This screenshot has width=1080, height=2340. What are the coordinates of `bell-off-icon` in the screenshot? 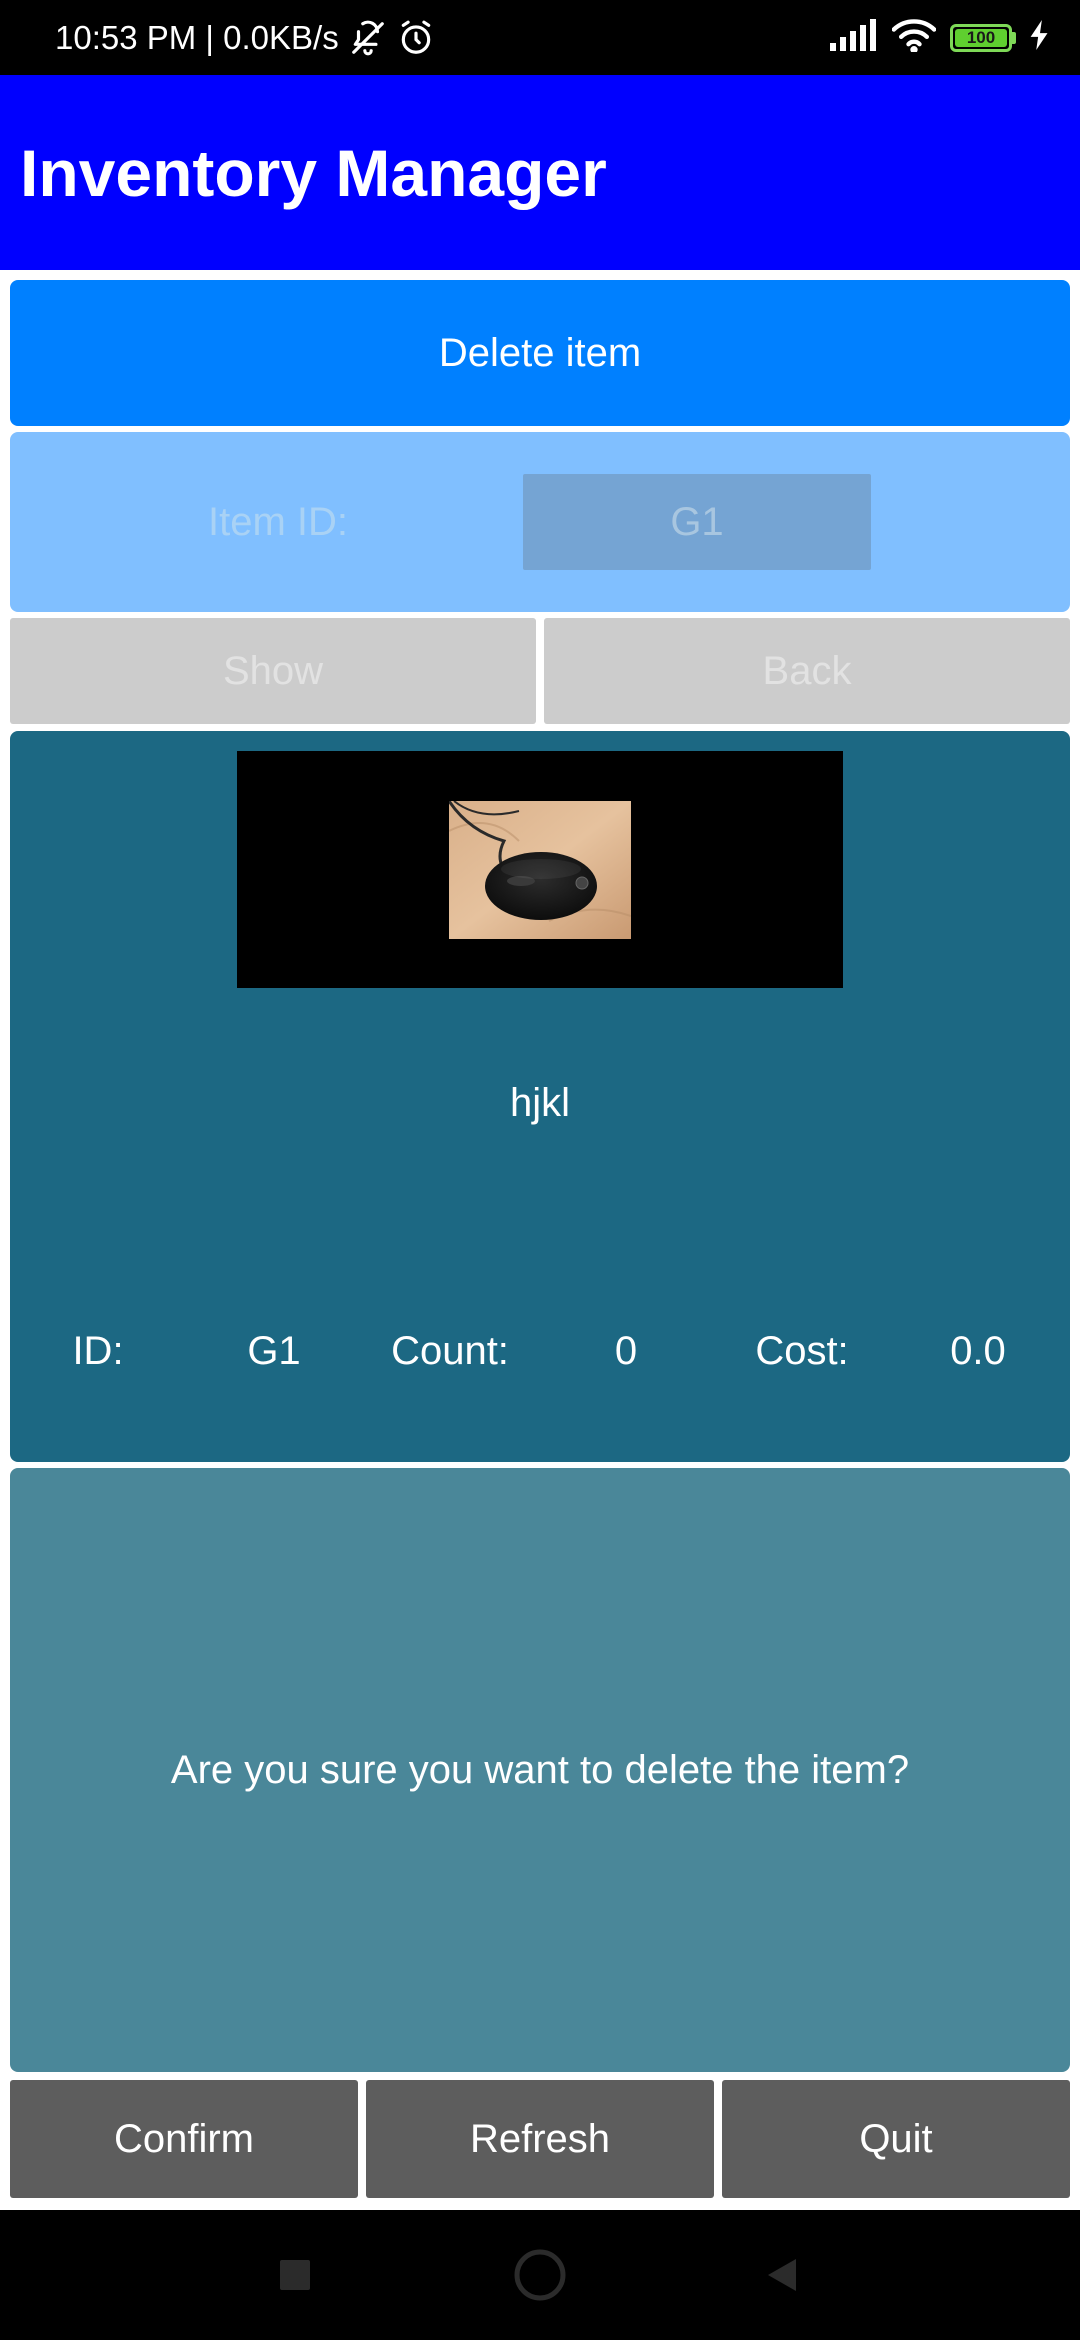 It's located at (368, 38).